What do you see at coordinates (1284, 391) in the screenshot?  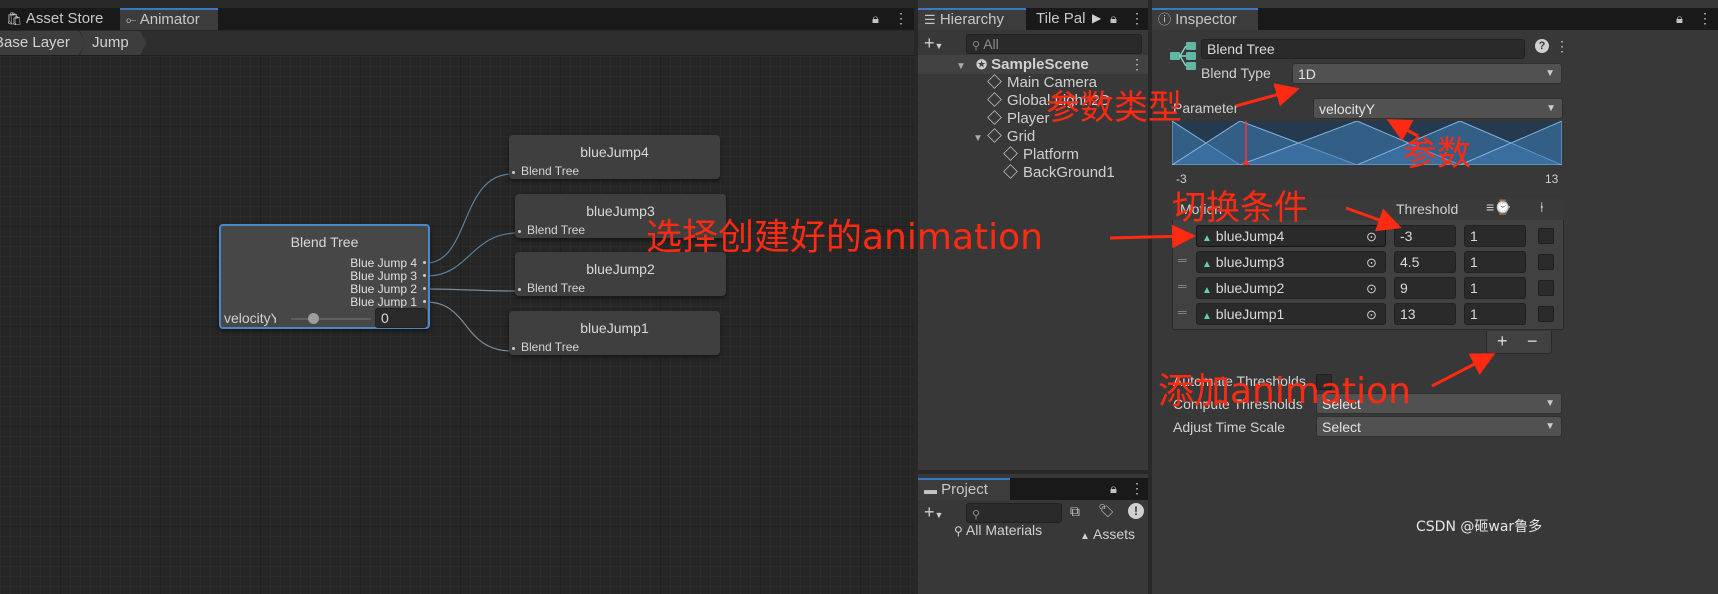 I see `annotation-add-animation: 添加animation` at bounding box center [1284, 391].